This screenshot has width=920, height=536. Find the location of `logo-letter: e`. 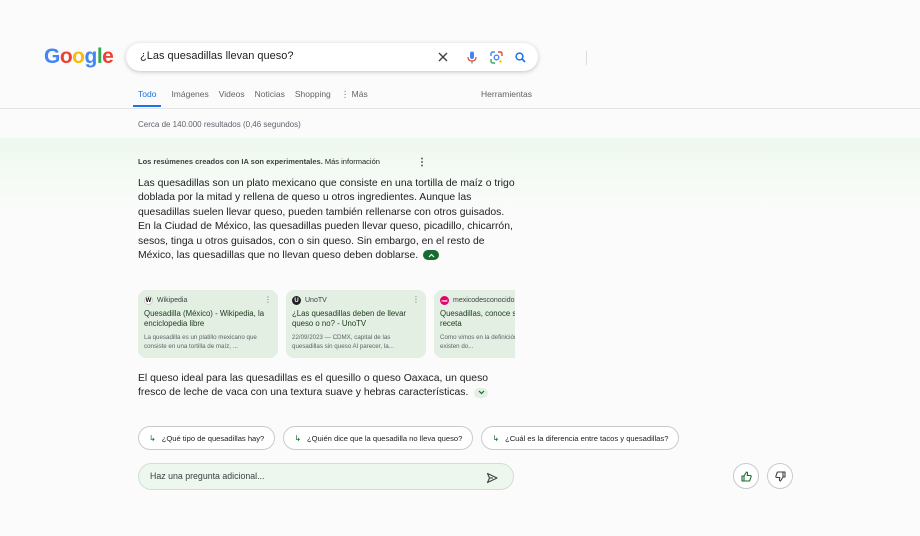

logo-letter: e is located at coordinates (108, 56).